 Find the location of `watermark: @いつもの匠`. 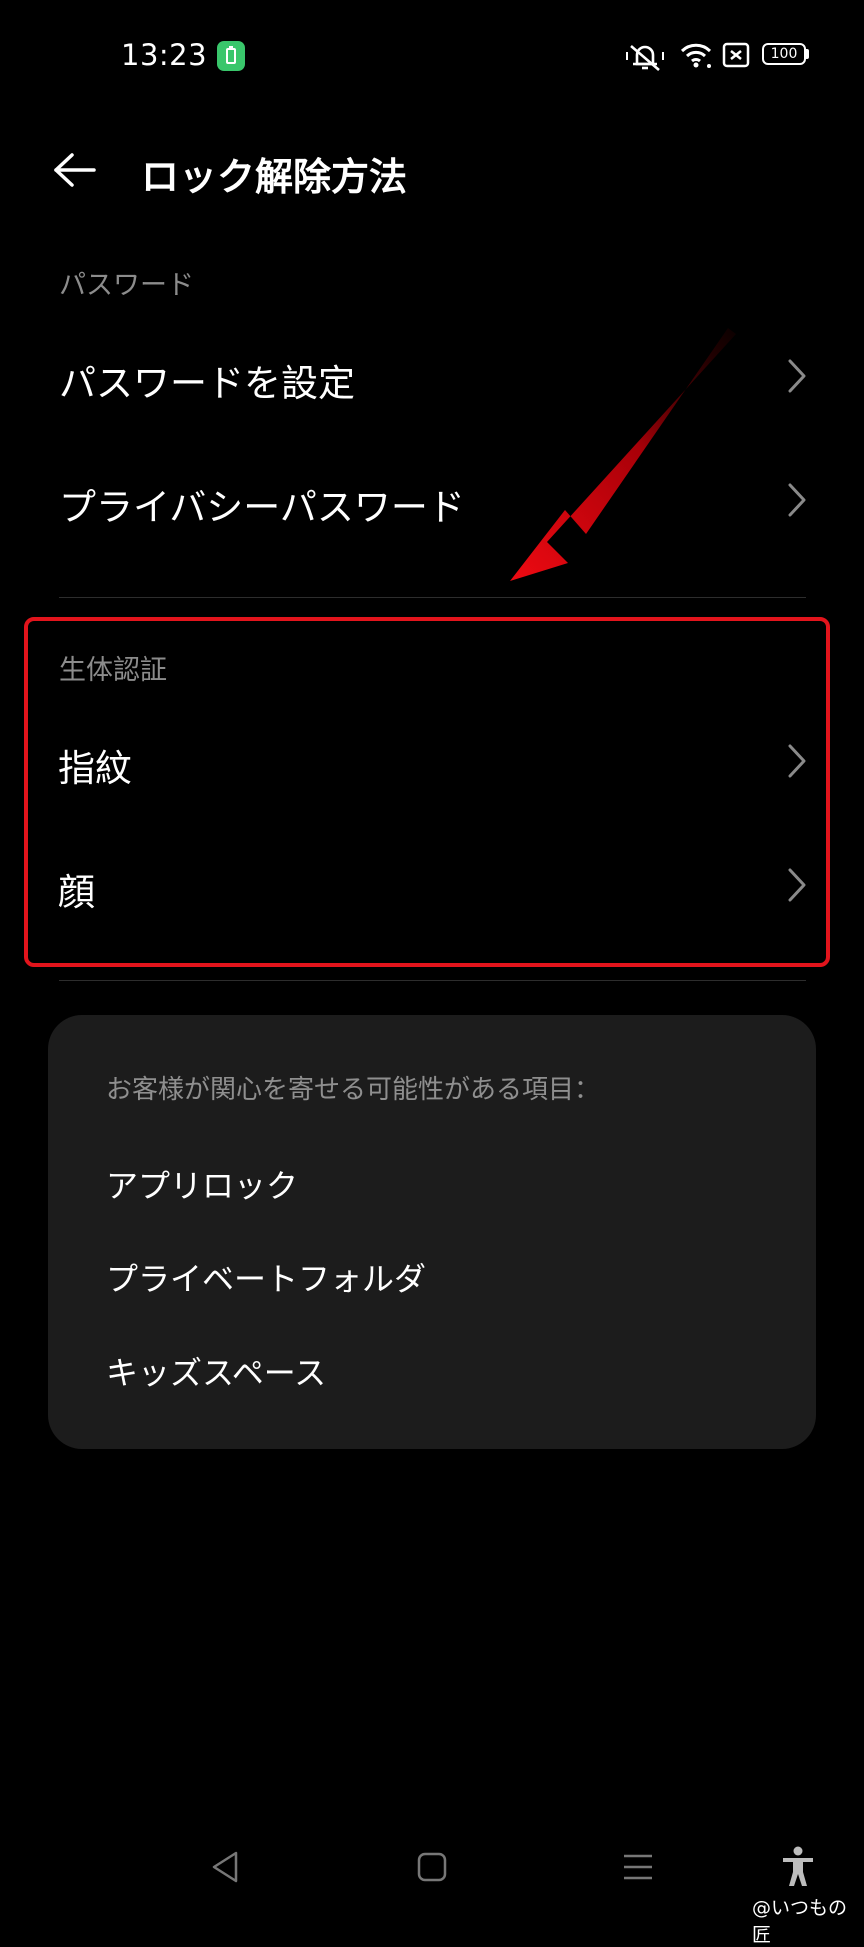

watermark: @いつもの匠 is located at coordinates (800, 1921).